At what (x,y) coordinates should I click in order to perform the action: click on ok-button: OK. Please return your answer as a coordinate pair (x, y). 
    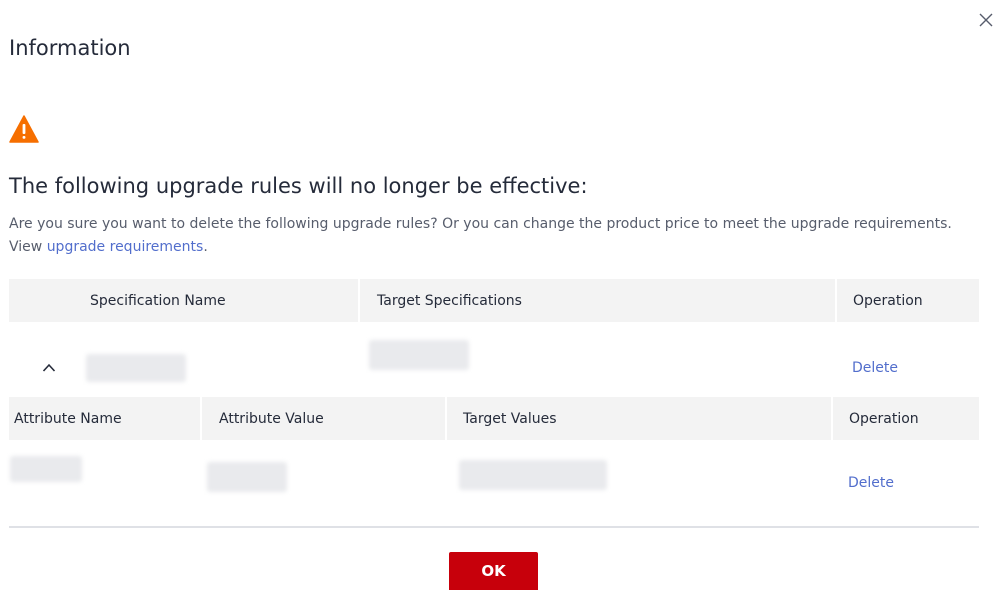
    Looking at the image, I should click on (493, 571).